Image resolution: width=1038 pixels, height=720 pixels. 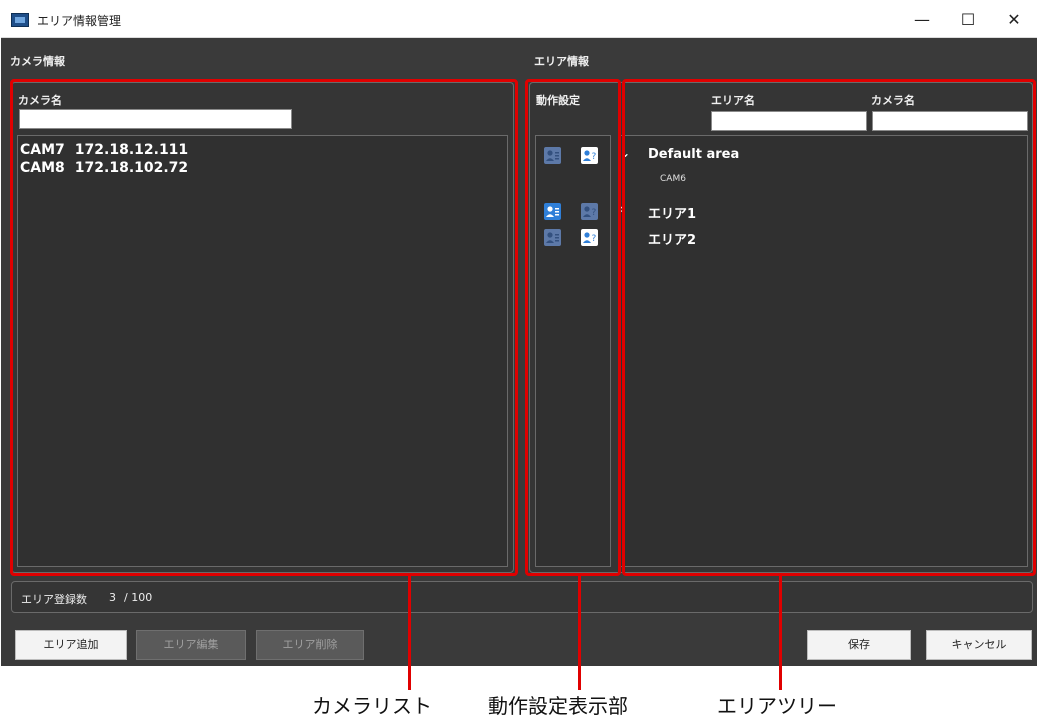 What do you see at coordinates (71, 645) in the screenshot?
I see `add-area-button: エリア追加` at bounding box center [71, 645].